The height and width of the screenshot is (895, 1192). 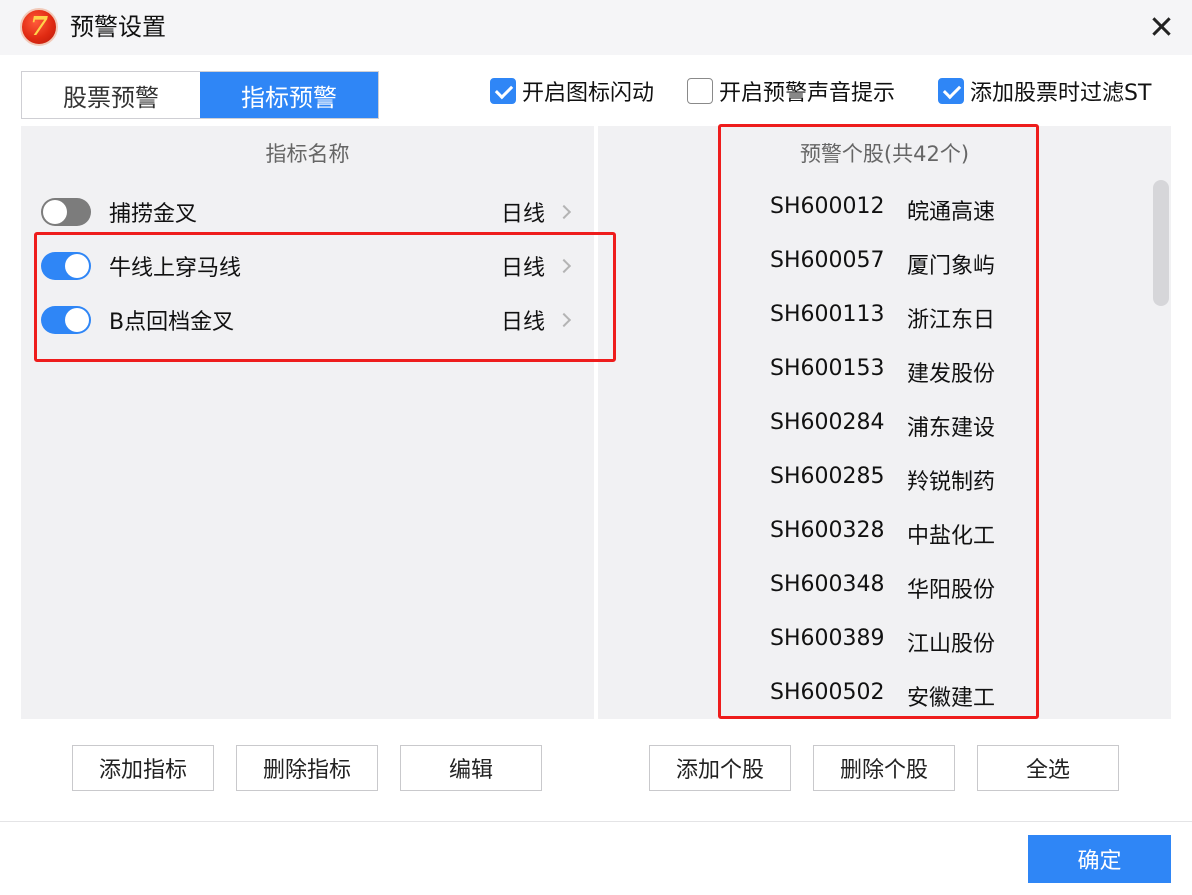 I want to click on edit-button: 编辑, so click(x=471, y=768).